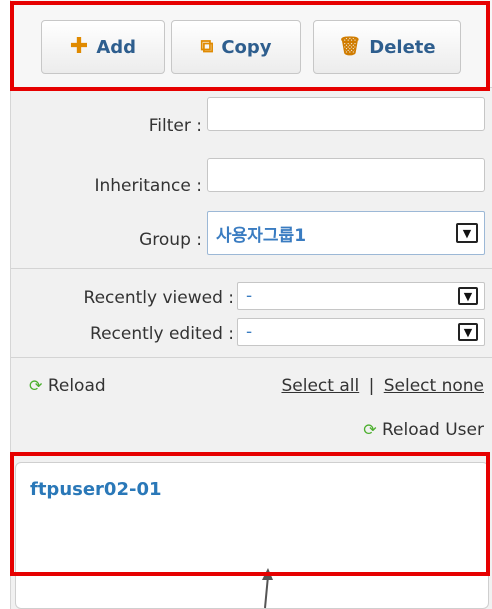  I want to click on select-none-link: Select none, so click(434, 386).